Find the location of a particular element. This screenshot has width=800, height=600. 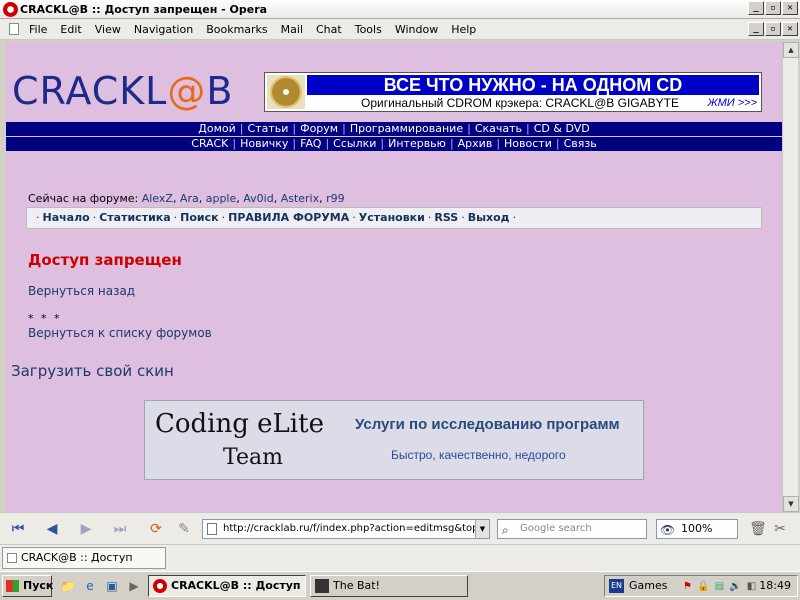

forward-icon: ▶ is located at coordinates (86, 529).